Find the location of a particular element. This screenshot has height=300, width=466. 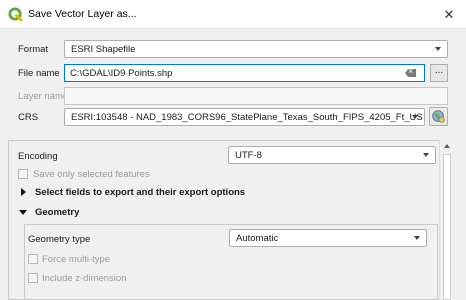

scrollbar is located at coordinates (446, 220).